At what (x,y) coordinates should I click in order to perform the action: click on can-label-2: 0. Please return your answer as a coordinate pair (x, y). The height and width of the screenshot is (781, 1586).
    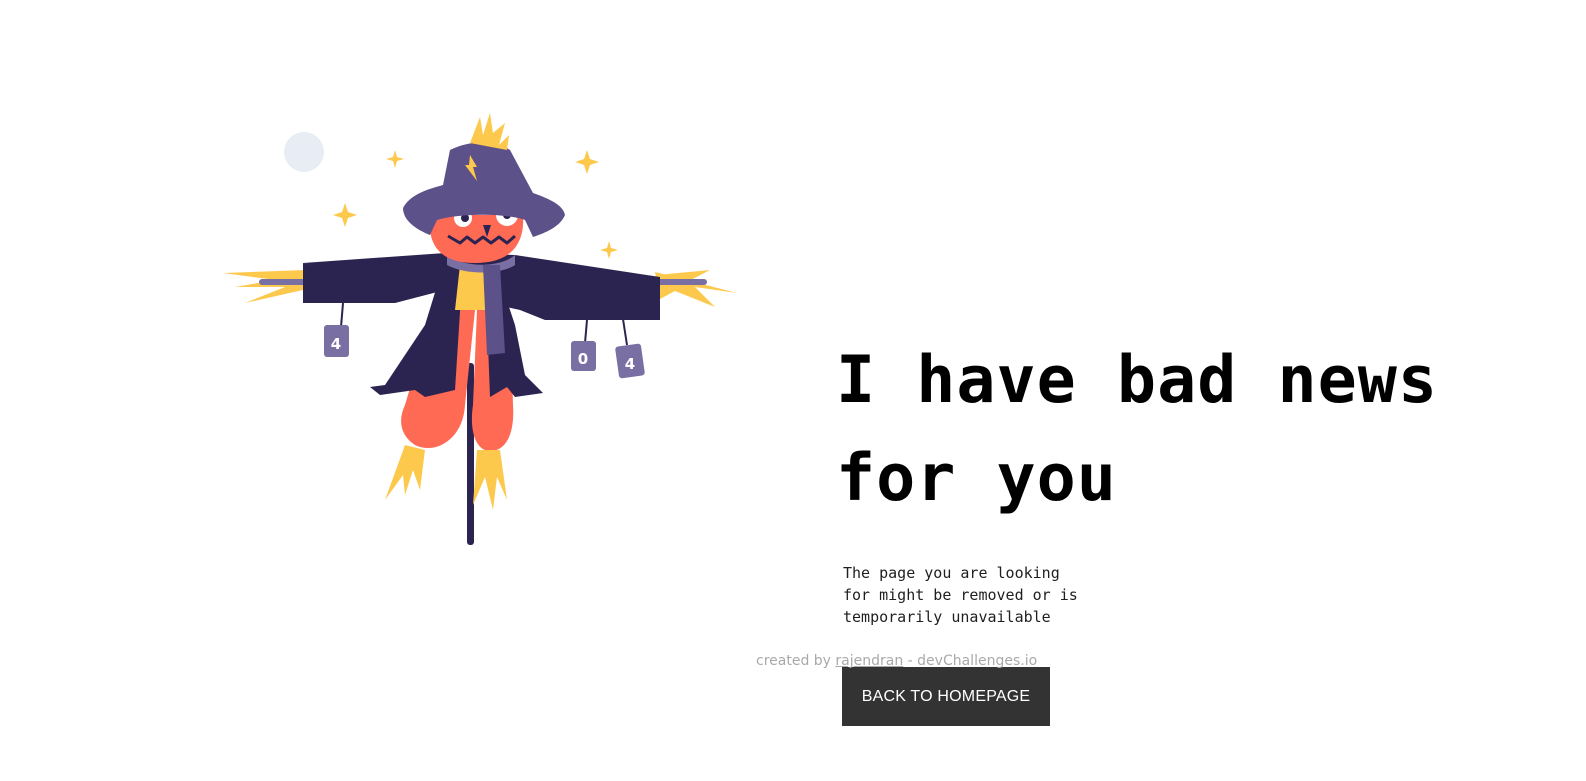
    Looking at the image, I should click on (583, 359).